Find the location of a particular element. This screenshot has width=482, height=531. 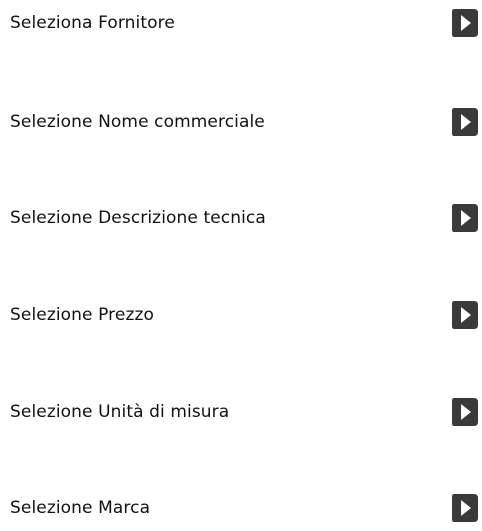

menu-item-nome-commerciale: Selezione Nome commerciale is located at coordinates (241, 122).